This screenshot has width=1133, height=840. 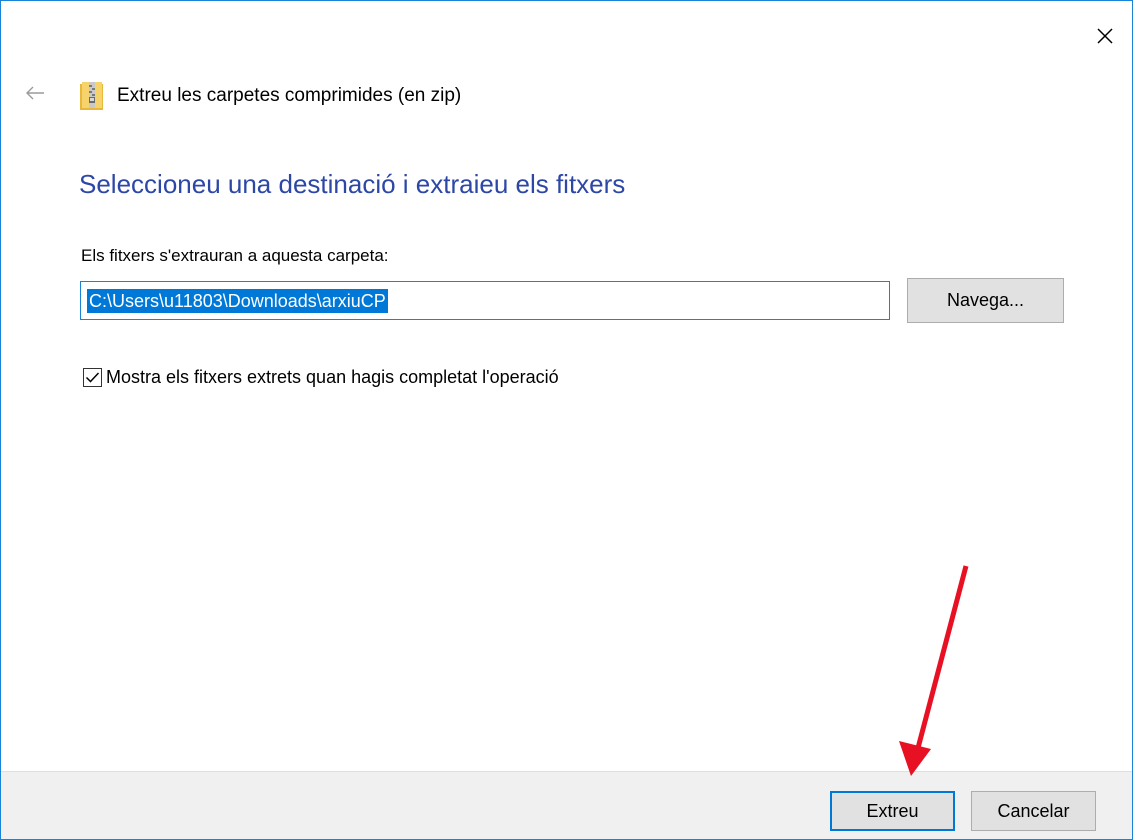 I want to click on show-files-checkbox, so click(x=92, y=377).